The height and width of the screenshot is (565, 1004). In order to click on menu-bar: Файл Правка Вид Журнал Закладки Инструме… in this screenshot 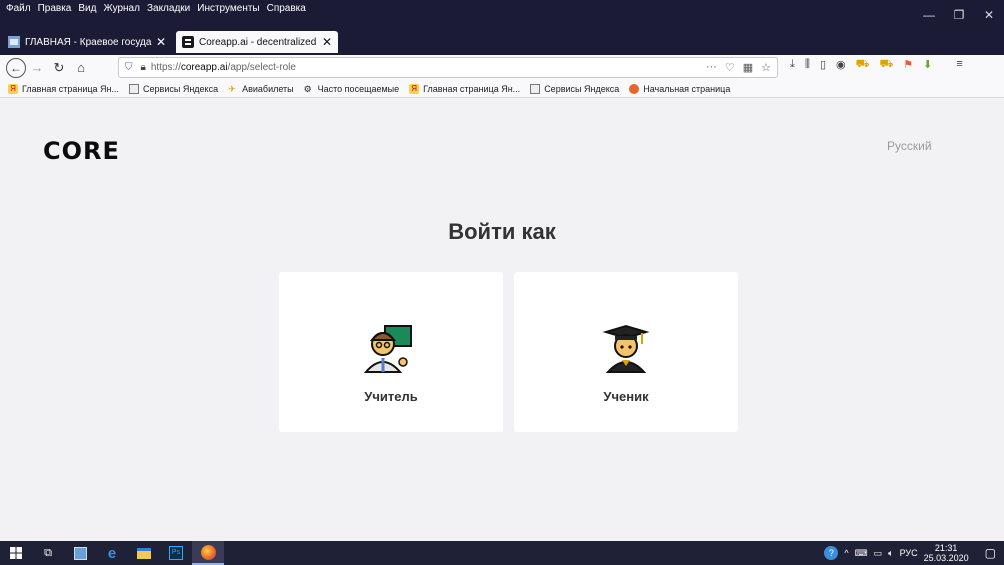, I will do `click(156, 8)`.